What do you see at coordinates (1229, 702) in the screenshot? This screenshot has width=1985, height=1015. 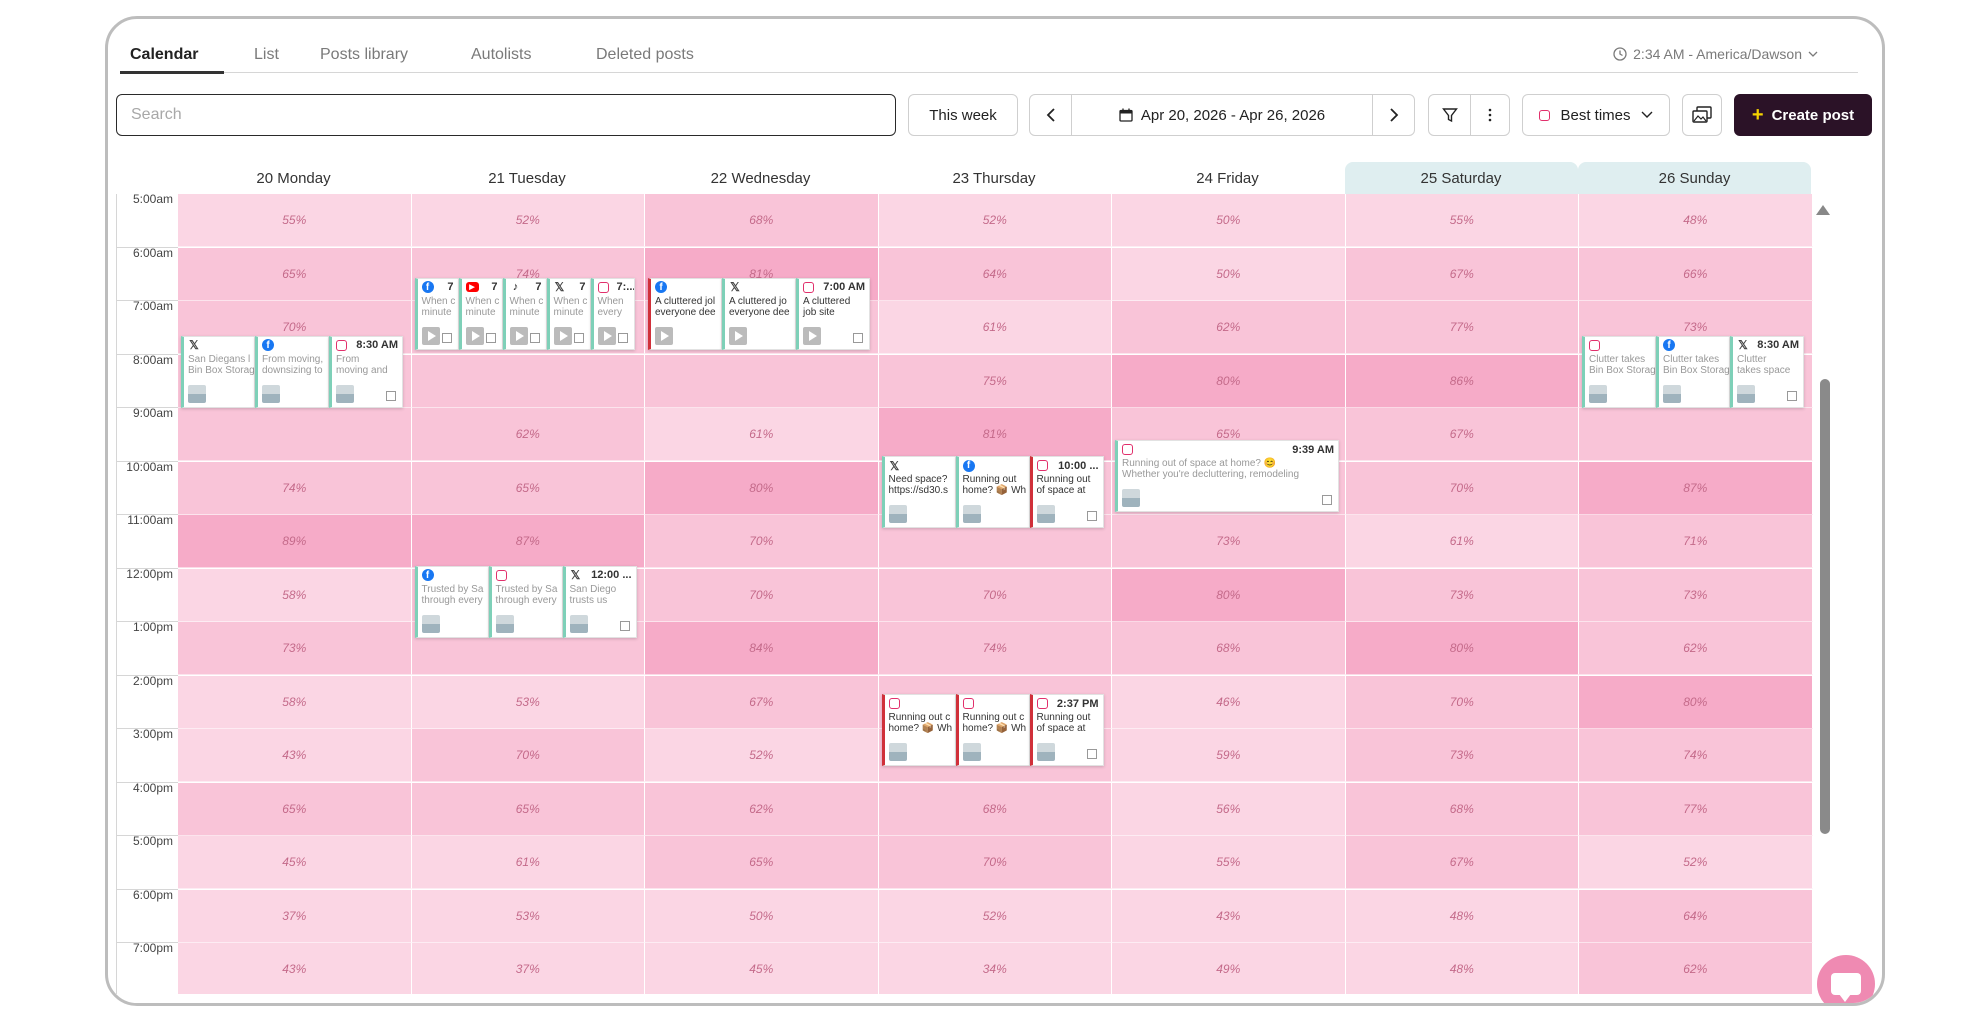 I see `time-slot-cell: 46%` at bounding box center [1229, 702].